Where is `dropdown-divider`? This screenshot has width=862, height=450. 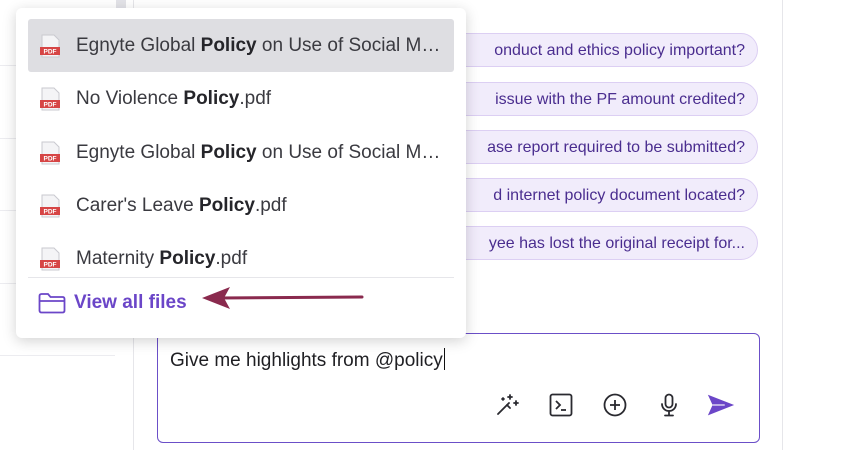 dropdown-divider is located at coordinates (241, 277).